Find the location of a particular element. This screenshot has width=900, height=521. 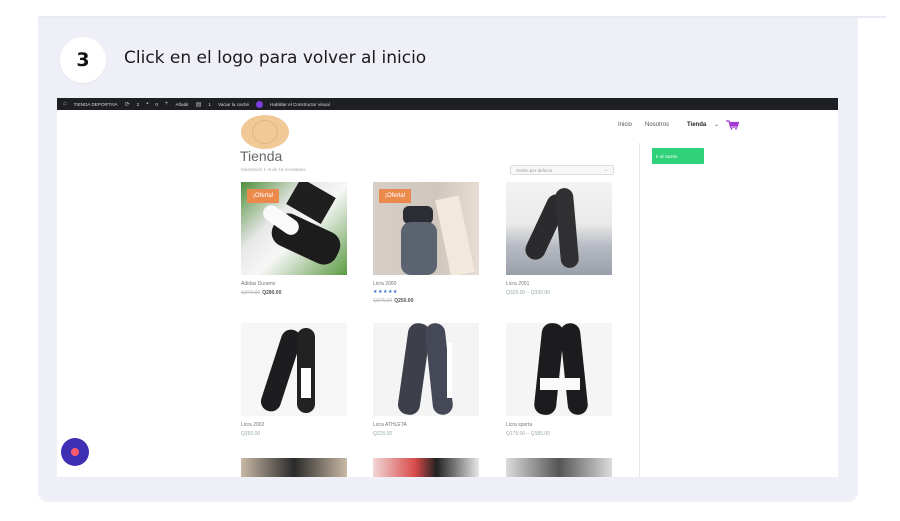

product-name: Adidas Duramo is located at coordinates (294, 284).